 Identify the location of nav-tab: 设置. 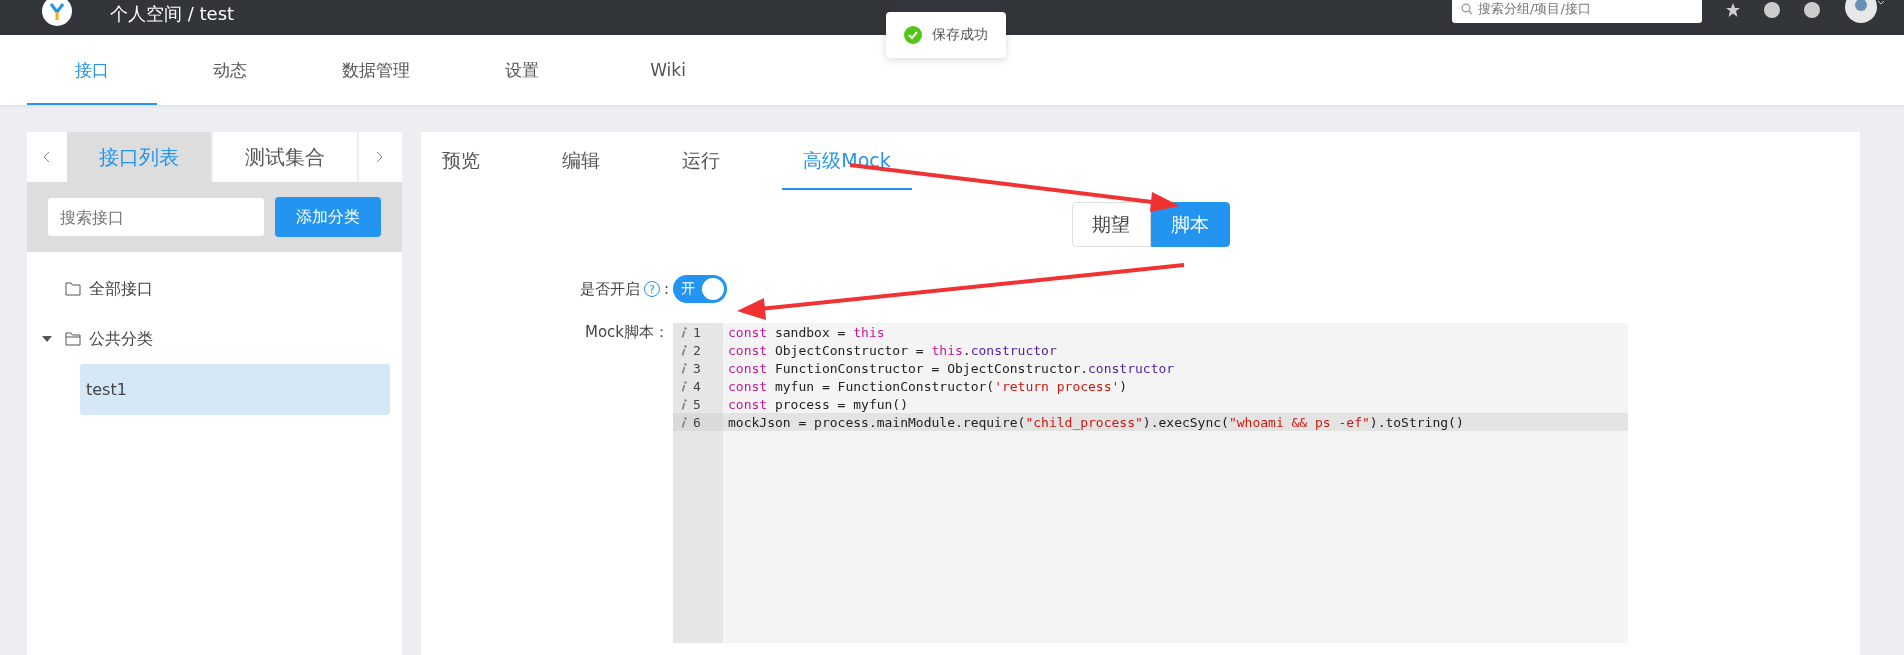
(522, 70).